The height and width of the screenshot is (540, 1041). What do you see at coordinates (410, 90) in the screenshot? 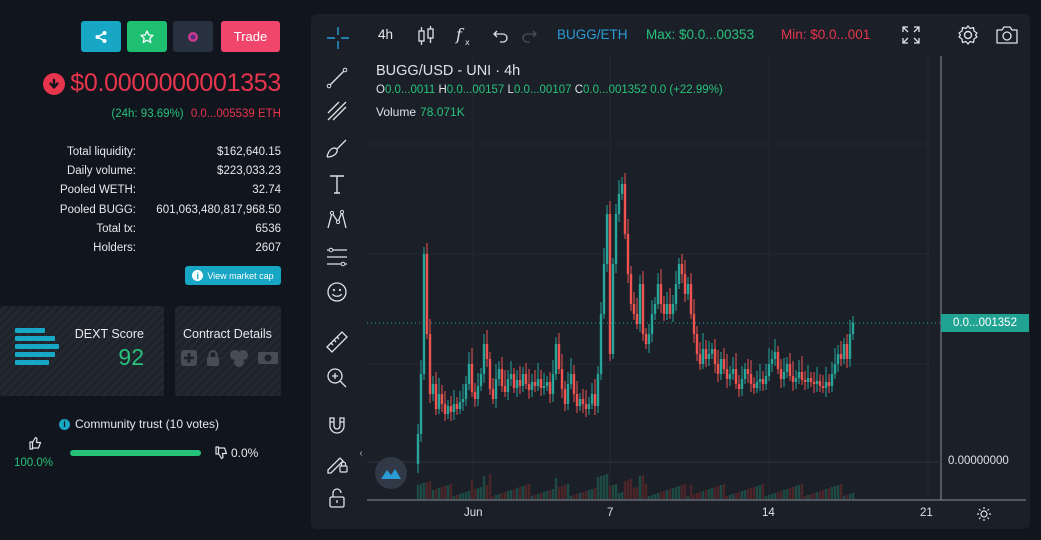
I see `ohlc-open: 0.0...0011` at bounding box center [410, 90].